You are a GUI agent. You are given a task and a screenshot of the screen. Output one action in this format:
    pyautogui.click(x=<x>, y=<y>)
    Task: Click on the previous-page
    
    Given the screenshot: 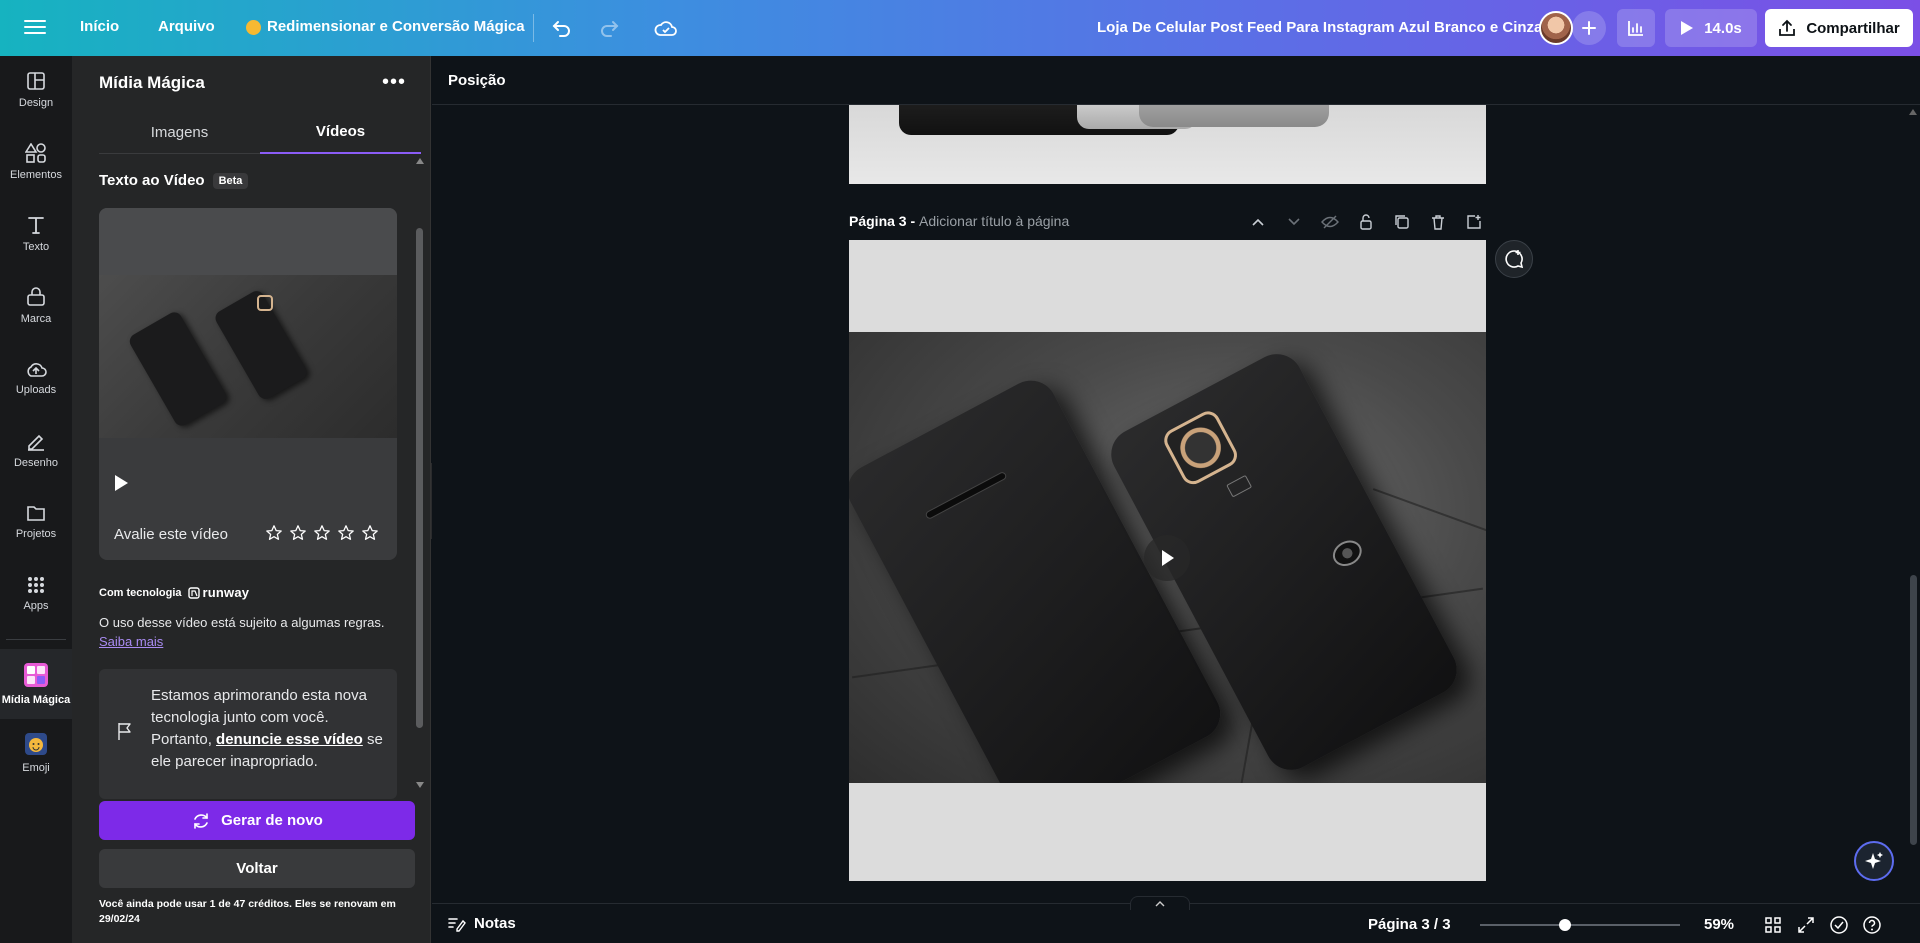 What is the action you would take?
    pyautogui.click(x=1167, y=144)
    